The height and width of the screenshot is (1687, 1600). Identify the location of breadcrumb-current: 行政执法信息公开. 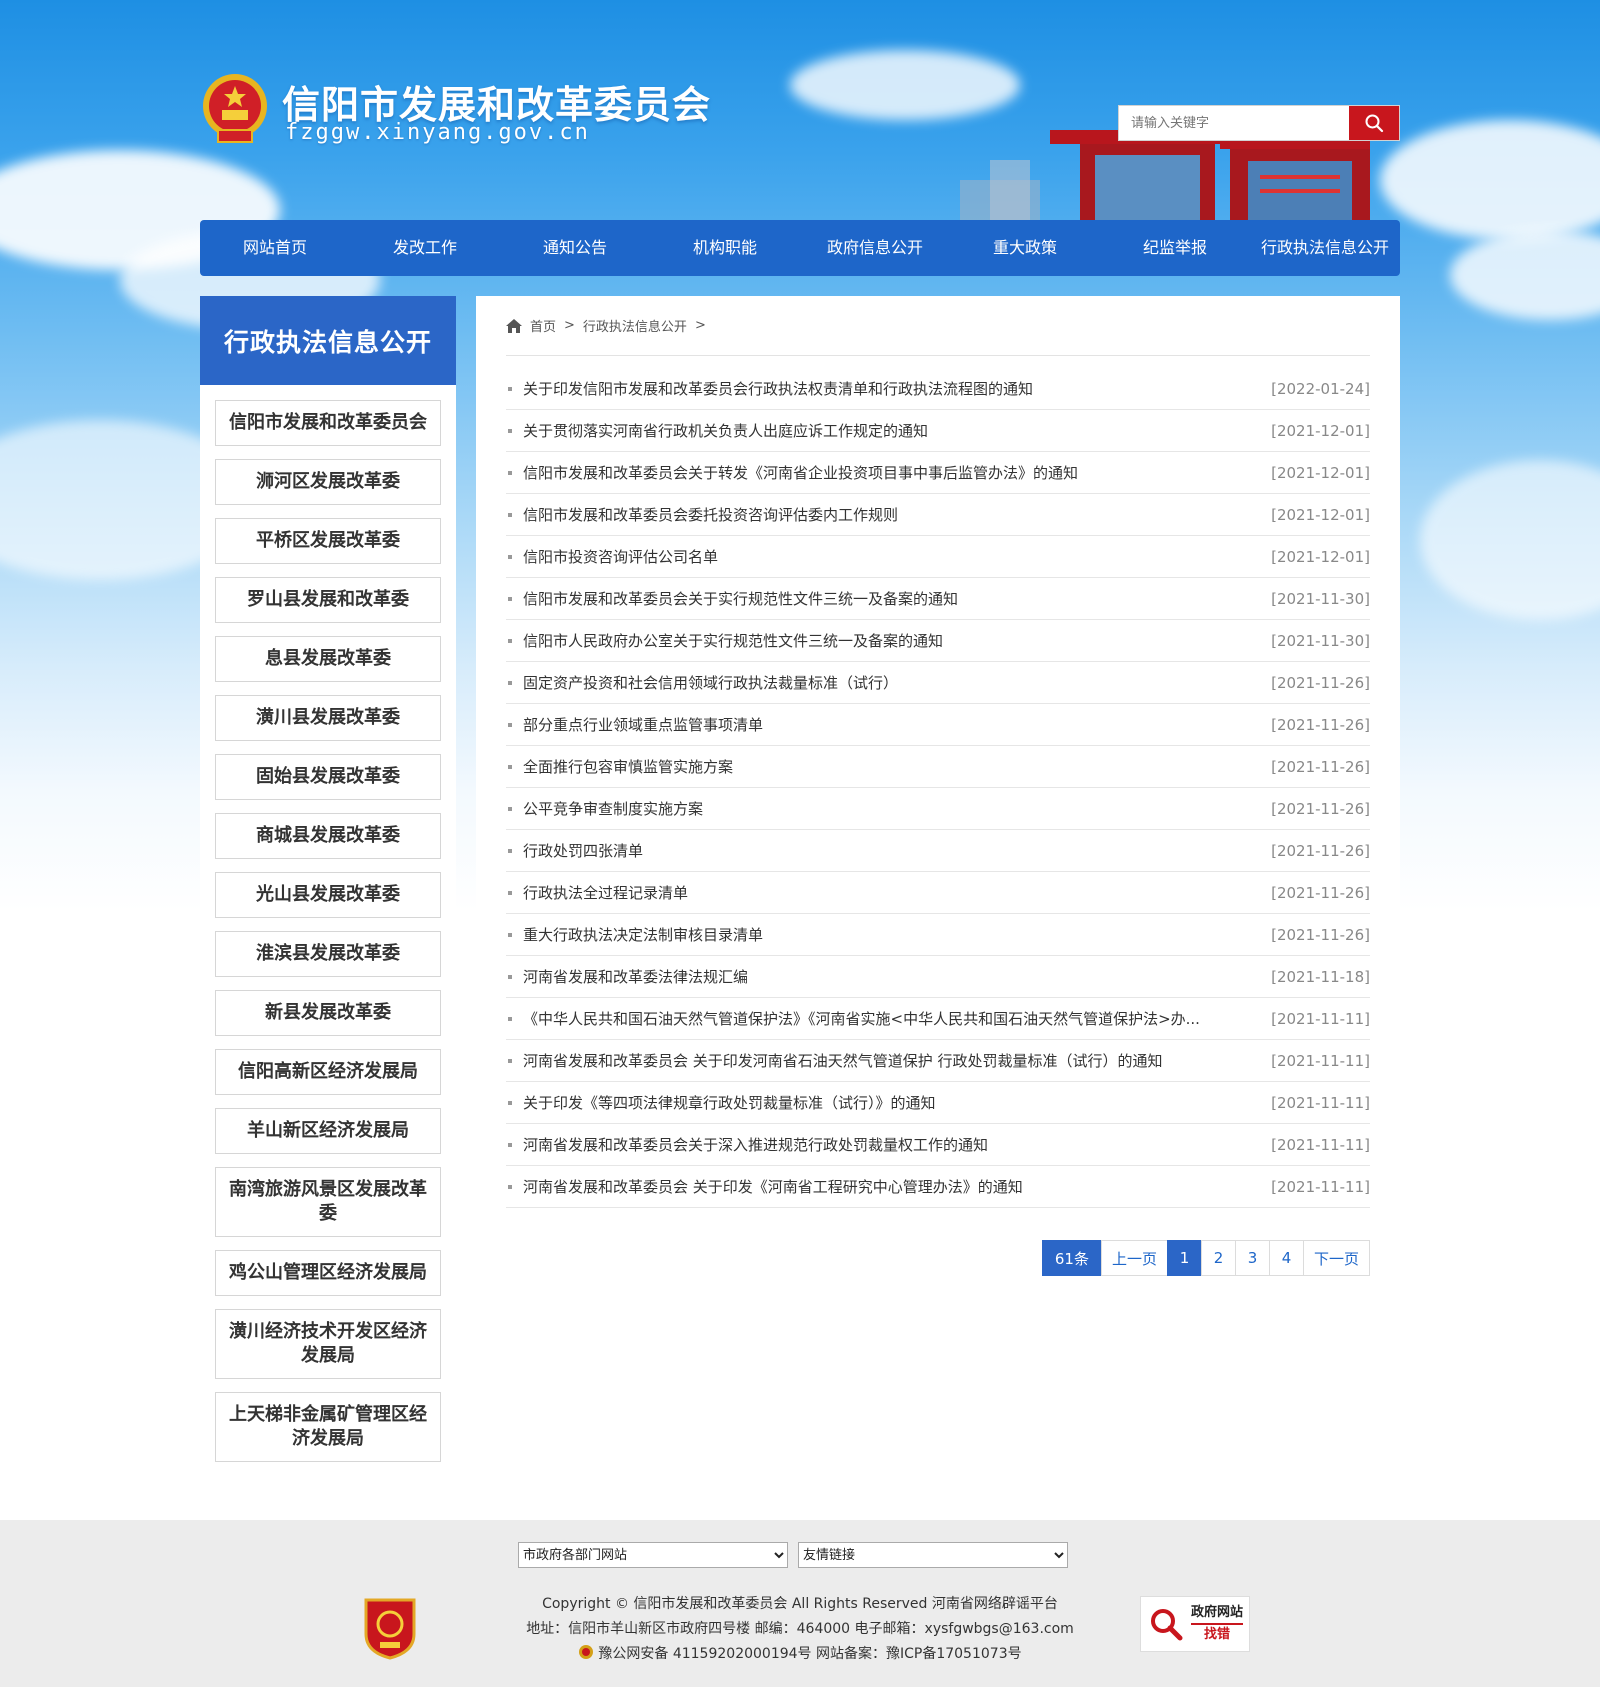
(635, 325).